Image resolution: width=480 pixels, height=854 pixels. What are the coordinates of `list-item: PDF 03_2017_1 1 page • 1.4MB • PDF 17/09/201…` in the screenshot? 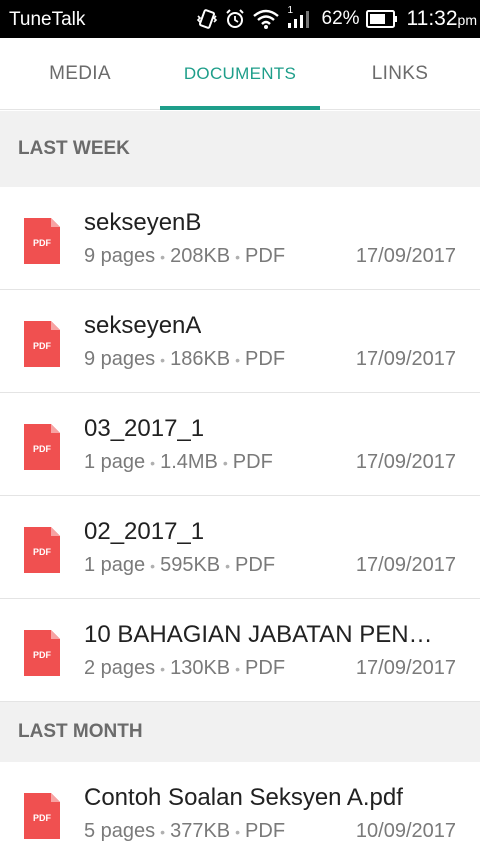 It's located at (240, 444).